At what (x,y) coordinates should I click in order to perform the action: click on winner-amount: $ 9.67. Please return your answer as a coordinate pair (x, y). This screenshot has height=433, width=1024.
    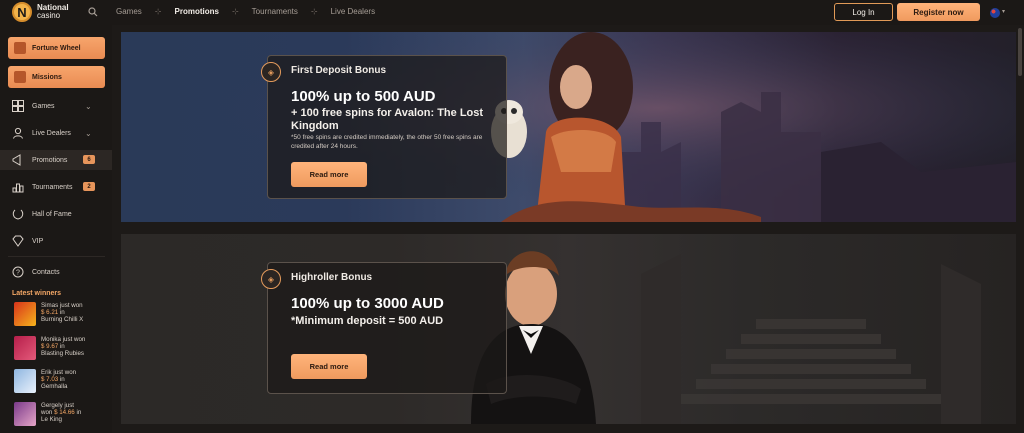
    Looking at the image, I should click on (50, 347).